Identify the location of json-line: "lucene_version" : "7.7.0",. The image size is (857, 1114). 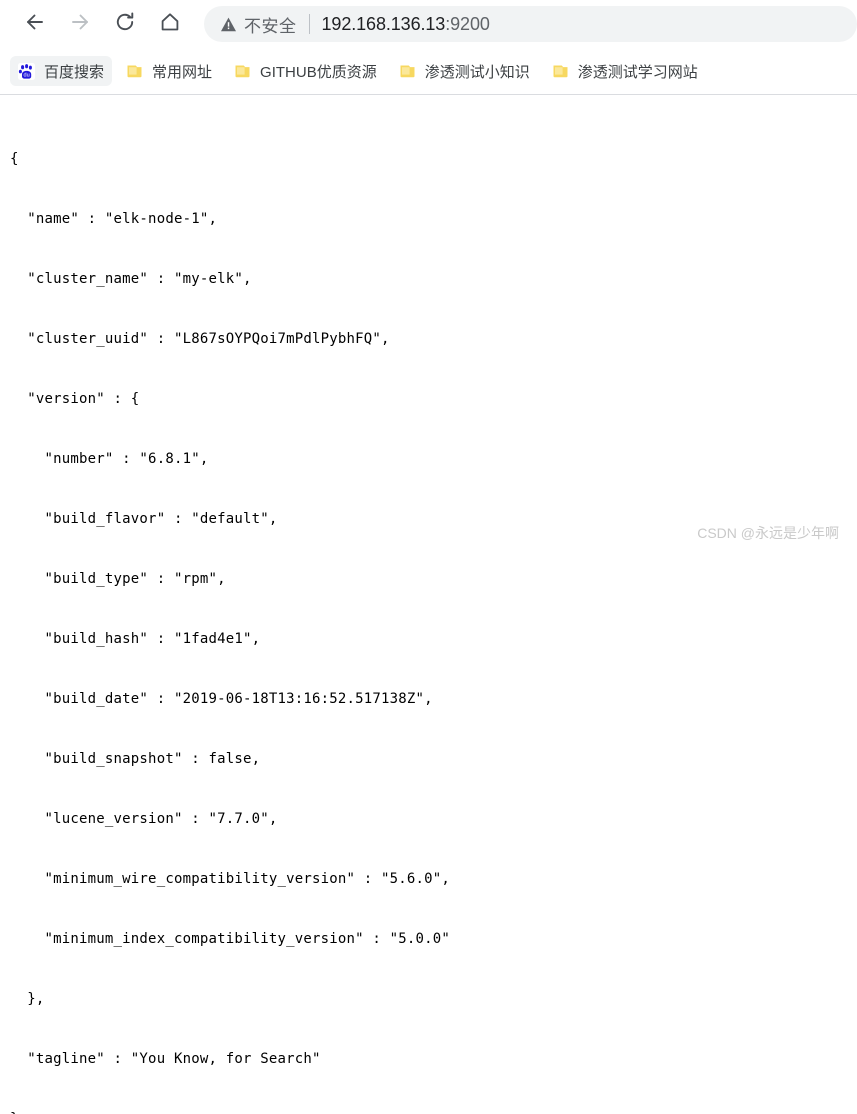
(144, 819).